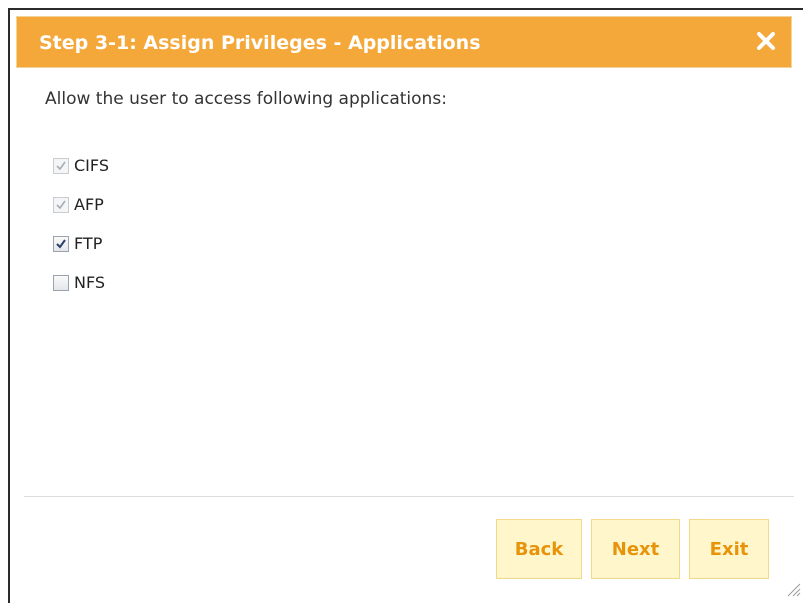 This screenshot has width=803, height=603. What do you see at coordinates (61, 282) in the screenshot?
I see `checkbox-nfs` at bounding box center [61, 282].